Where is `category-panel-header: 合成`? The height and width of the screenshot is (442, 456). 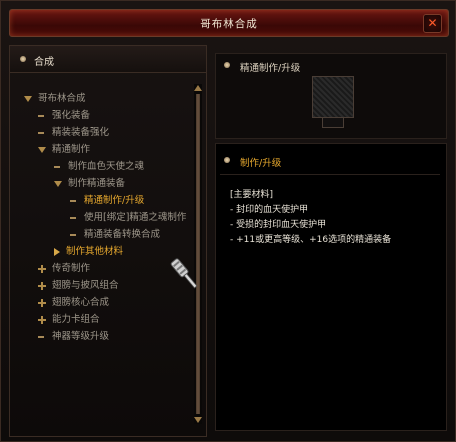 category-panel-header: 合成 is located at coordinates (108, 59).